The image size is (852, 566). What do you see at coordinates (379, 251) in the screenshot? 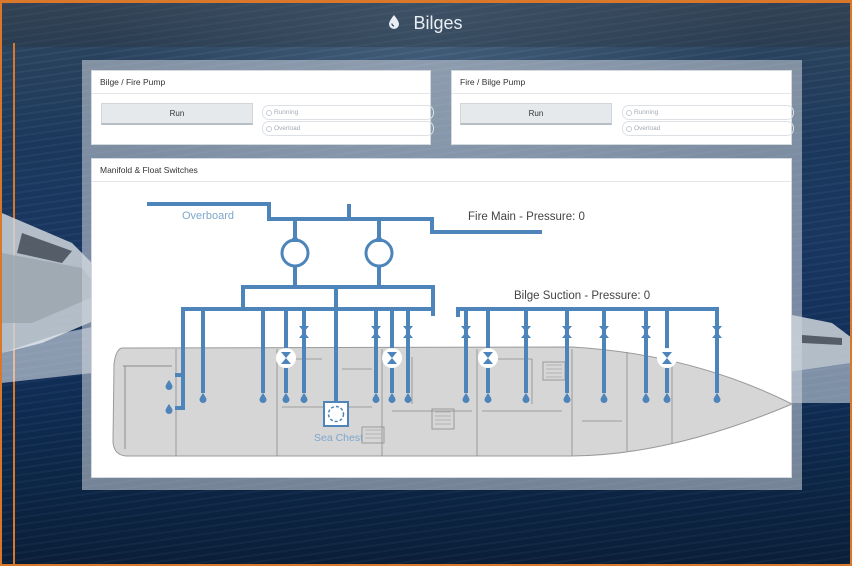
I see `pump-2-icon` at bounding box center [379, 251].